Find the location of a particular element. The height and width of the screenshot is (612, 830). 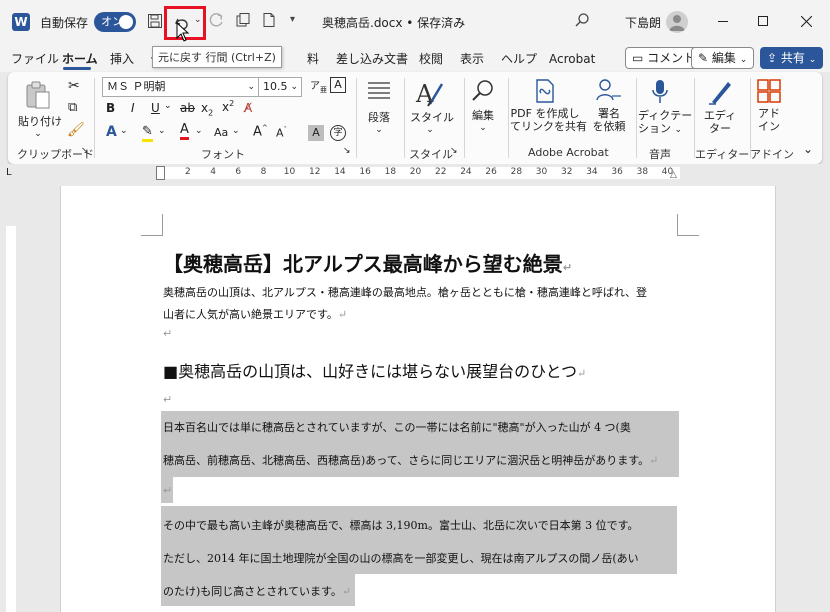

paragraph-body-line5: のたけ)も同じ高さとされています。↵ is located at coordinates (257, 591).